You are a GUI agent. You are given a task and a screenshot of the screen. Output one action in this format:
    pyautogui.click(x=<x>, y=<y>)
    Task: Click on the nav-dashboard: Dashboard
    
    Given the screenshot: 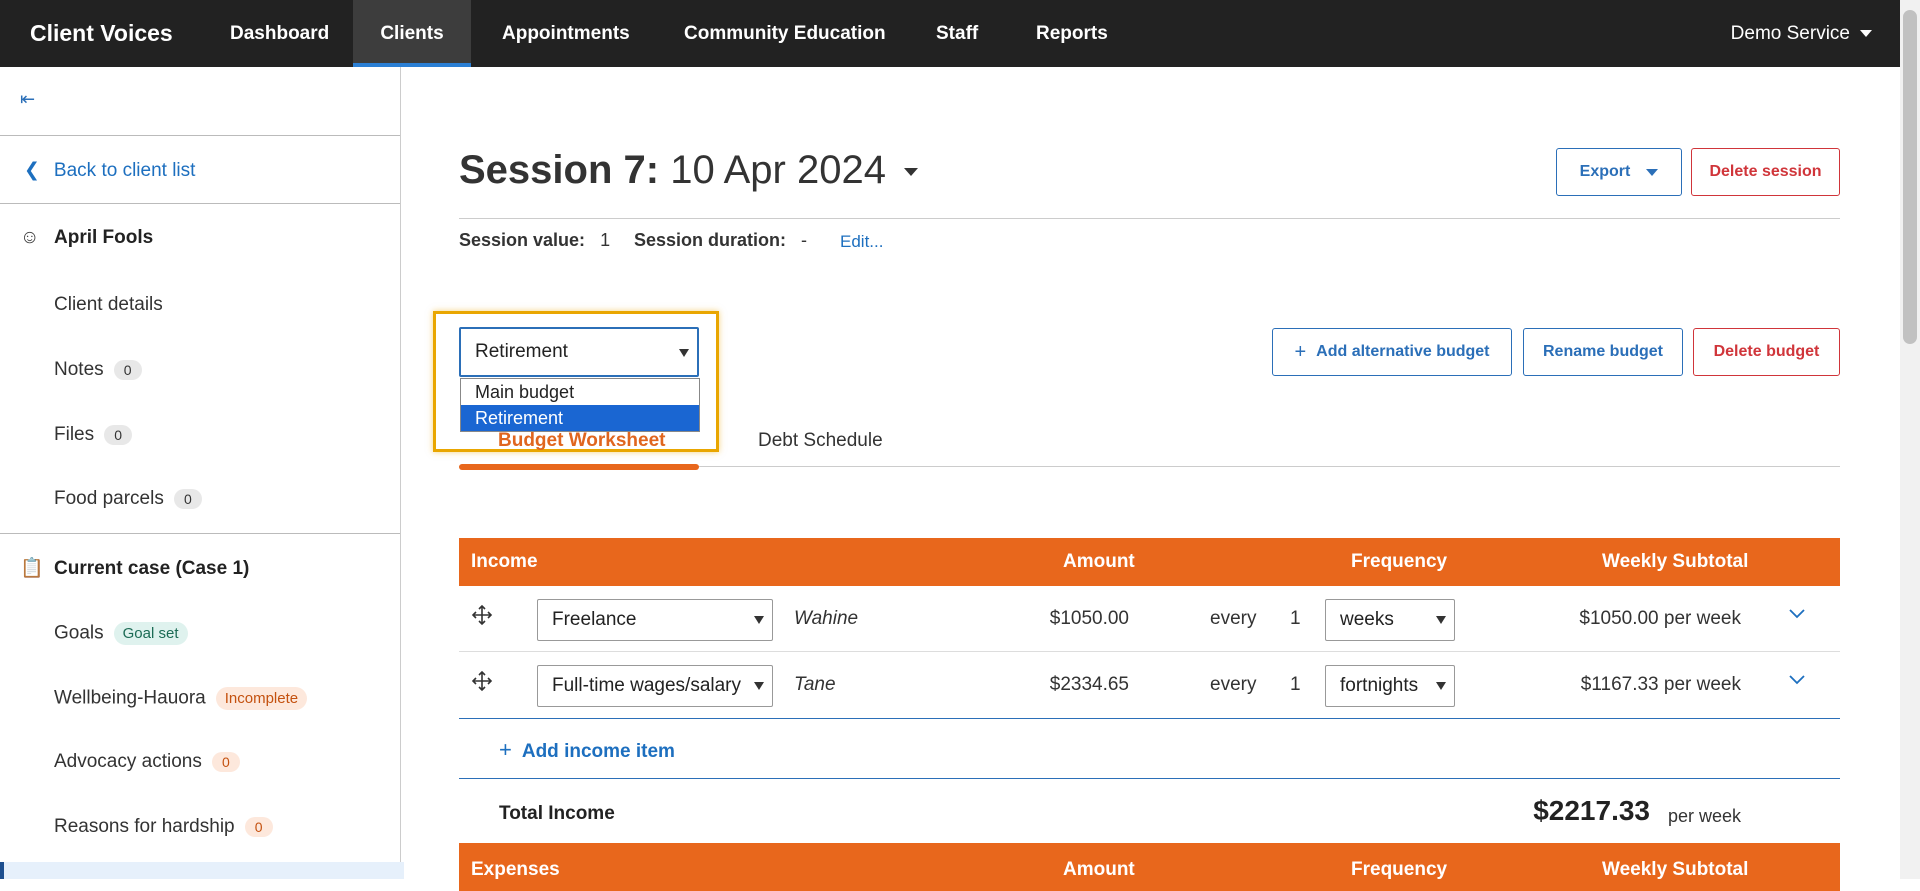 What is the action you would take?
    pyautogui.click(x=279, y=33)
    